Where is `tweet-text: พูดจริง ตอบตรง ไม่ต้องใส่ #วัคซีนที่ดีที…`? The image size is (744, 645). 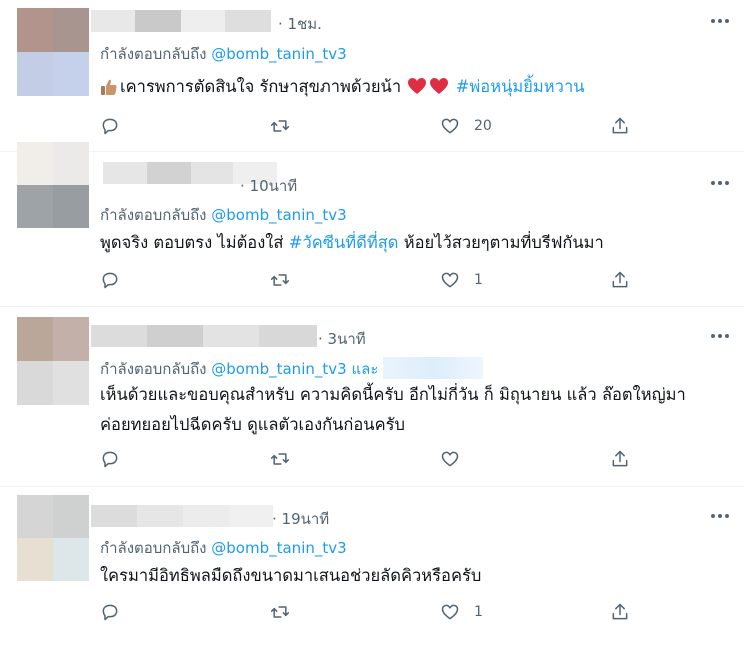 tweet-text: พูดจริง ตอบตรง ไม่ต้องใส่ #วัคซีนที่ดีที… is located at coordinates (352, 243).